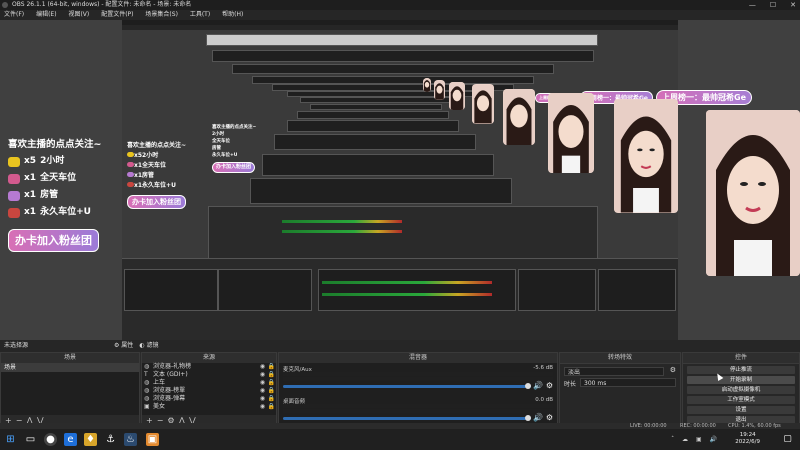  I want to click on source-item: ◍ 浏览器-弹幕 ◉ 🔒, so click(209, 399).